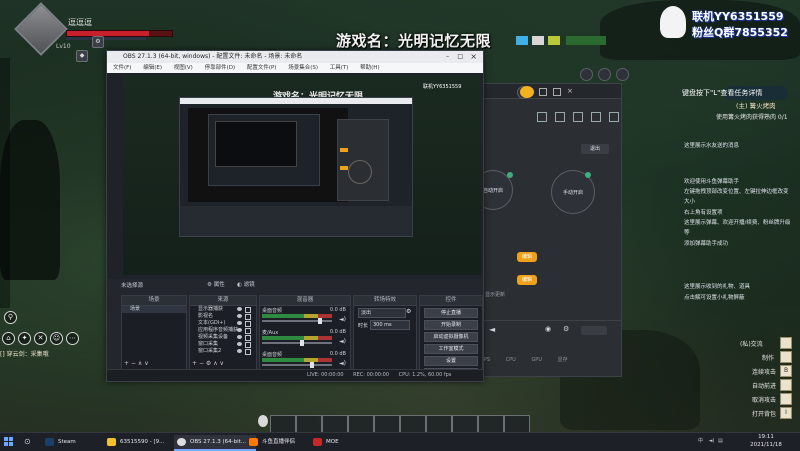 The image size is (800, 451). I want to click on toolbar-lang-icon, so click(554, 40).